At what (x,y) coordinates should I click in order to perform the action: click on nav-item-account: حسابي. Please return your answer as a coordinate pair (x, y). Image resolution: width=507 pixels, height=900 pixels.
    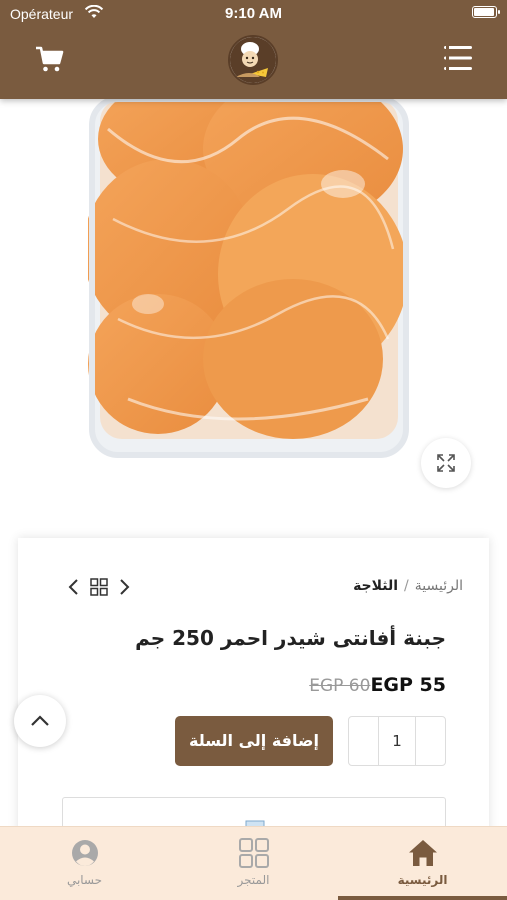
    Looking at the image, I should click on (84, 863).